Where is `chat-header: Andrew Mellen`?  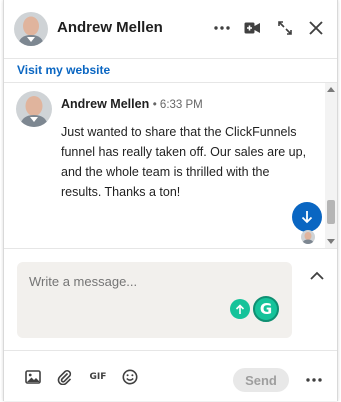
chat-header: Andrew Mellen is located at coordinates (170, 29).